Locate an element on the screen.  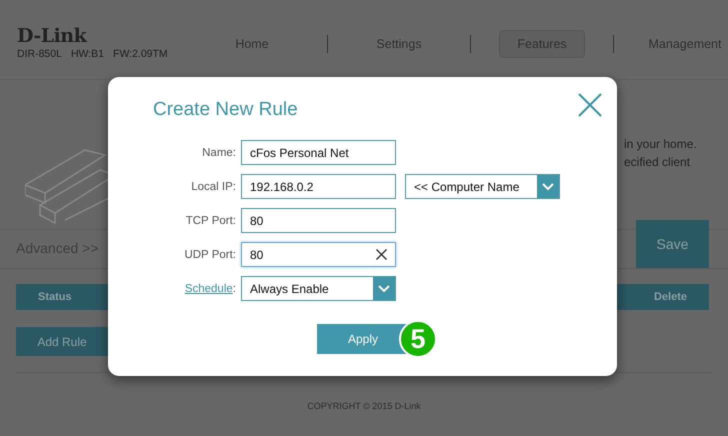
nav-tab: Home is located at coordinates (252, 44).